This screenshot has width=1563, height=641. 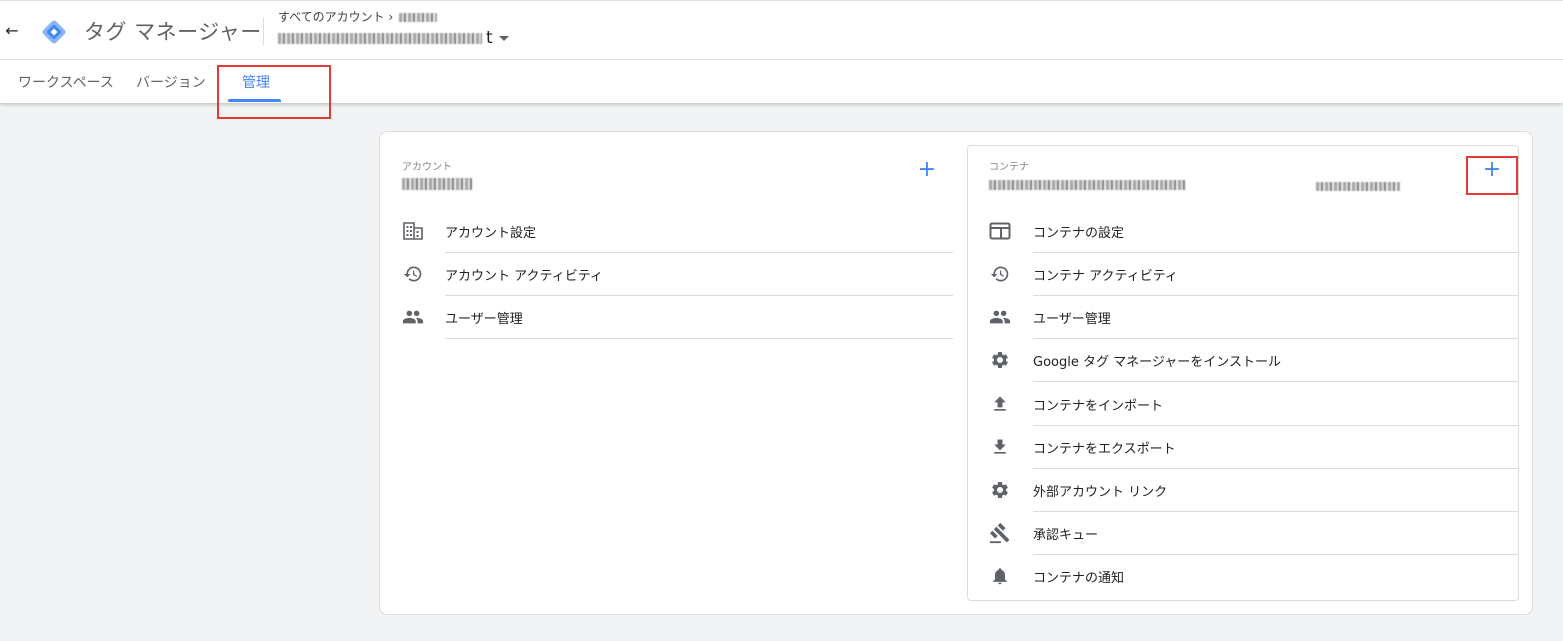 What do you see at coordinates (12, 31) in the screenshot?
I see `arrow-left-icon: ←` at bounding box center [12, 31].